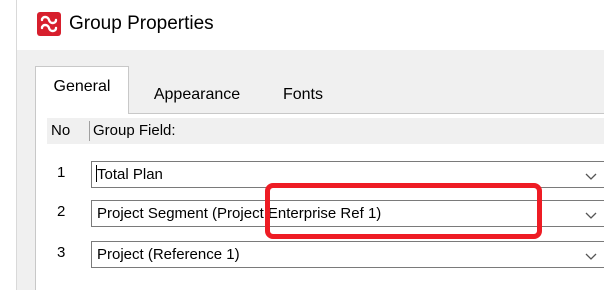 The image size is (604, 290). What do you see at coordinates (168, 254) in the screenshot?
I see `dropdown-value: Project (Reference 1)` at bounding box center [168, 254].